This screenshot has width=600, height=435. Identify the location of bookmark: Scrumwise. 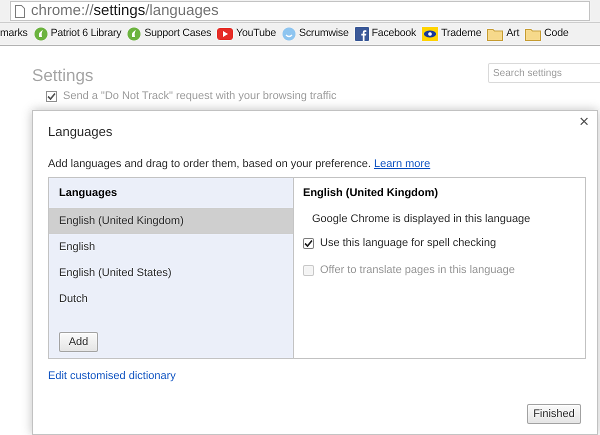
(315, 34).